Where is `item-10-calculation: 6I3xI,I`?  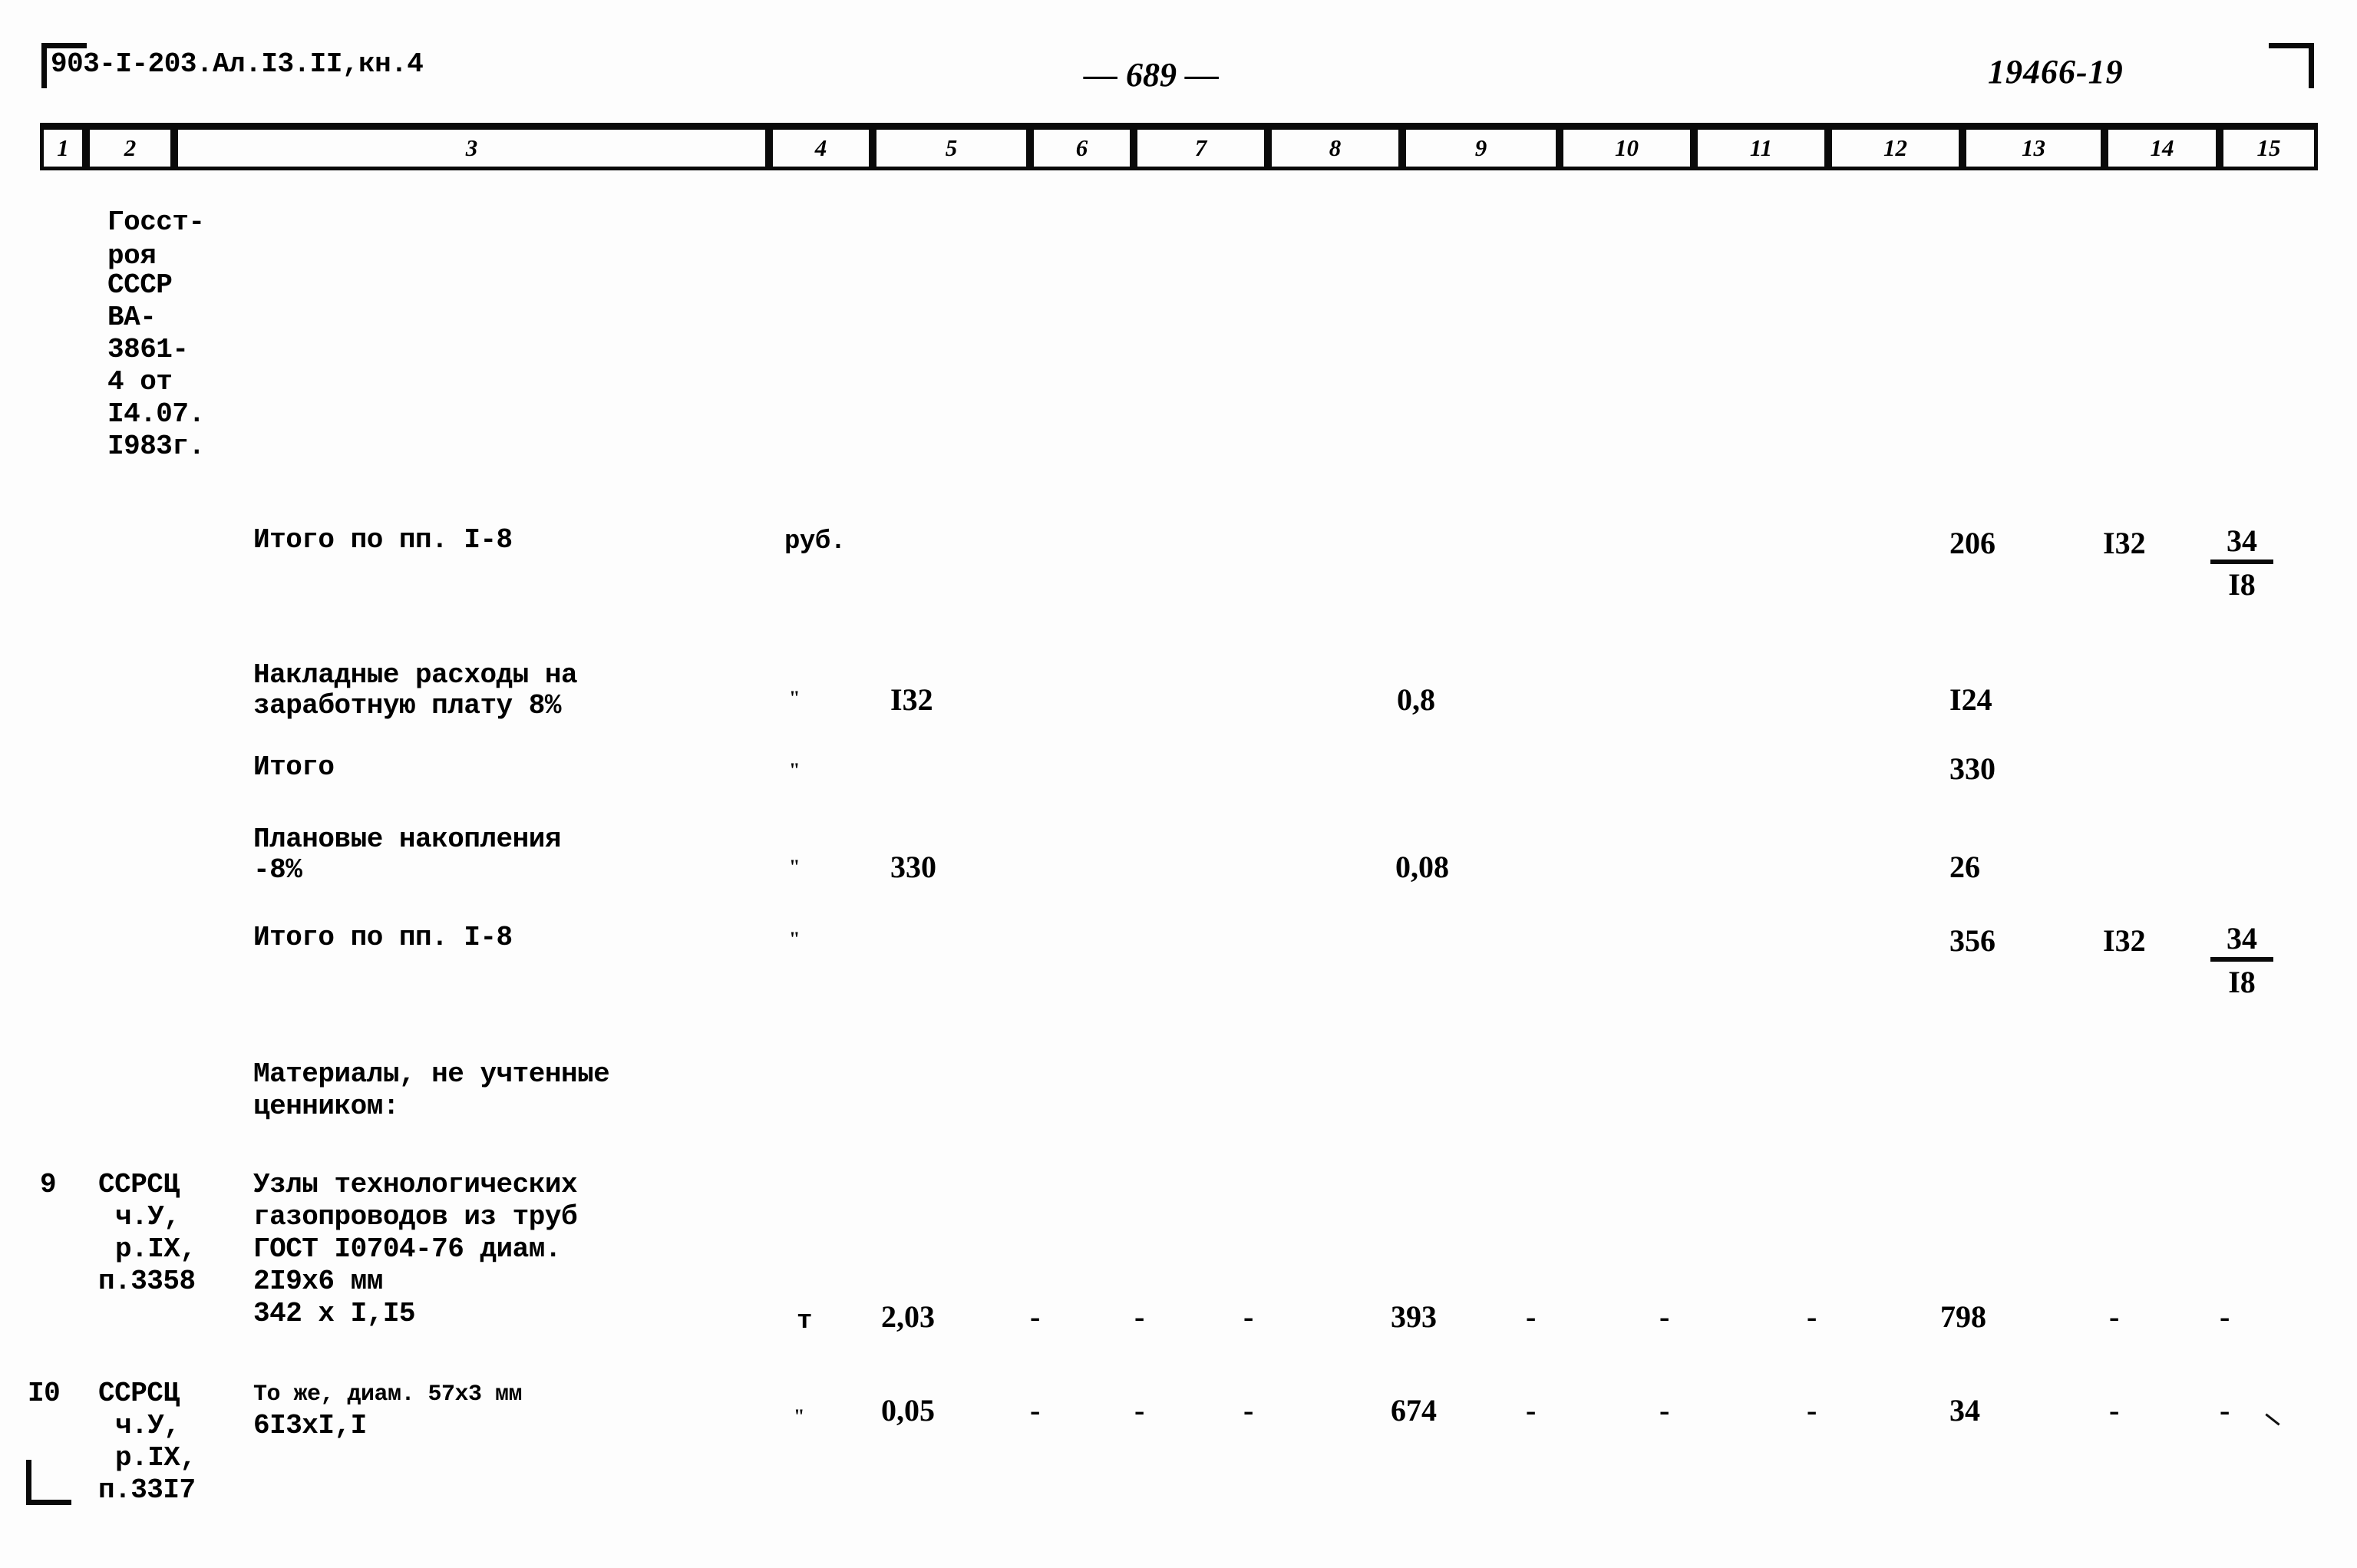
item-10-calculation: 6I3xI,I is located at coordinates (310, 1425).